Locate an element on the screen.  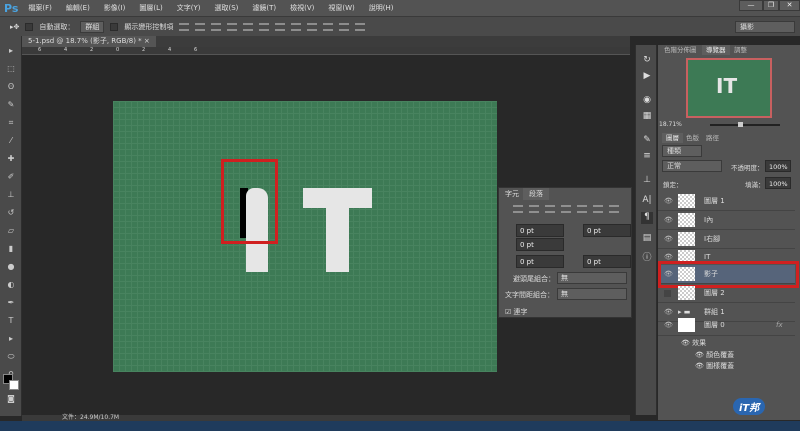
tool-presets-icon: ≡ is located at coordinates (647, 157).